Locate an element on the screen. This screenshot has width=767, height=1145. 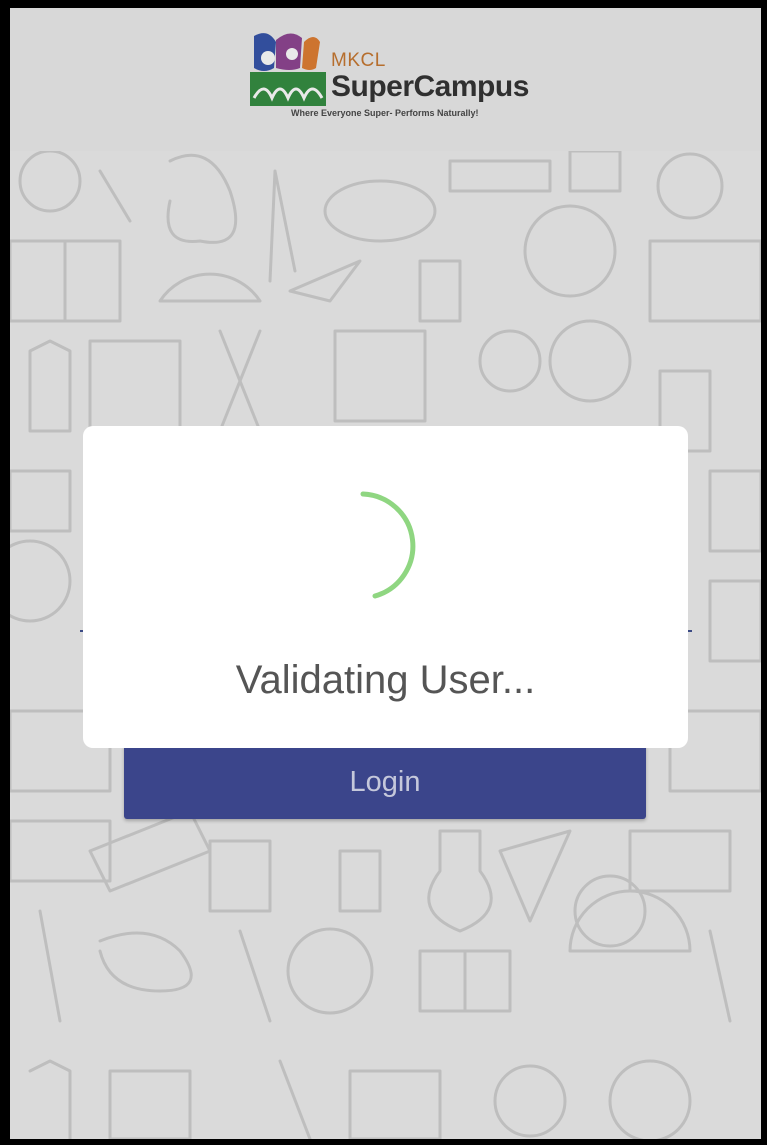
loading-spinner-icon is located at coordinates (388, 545).